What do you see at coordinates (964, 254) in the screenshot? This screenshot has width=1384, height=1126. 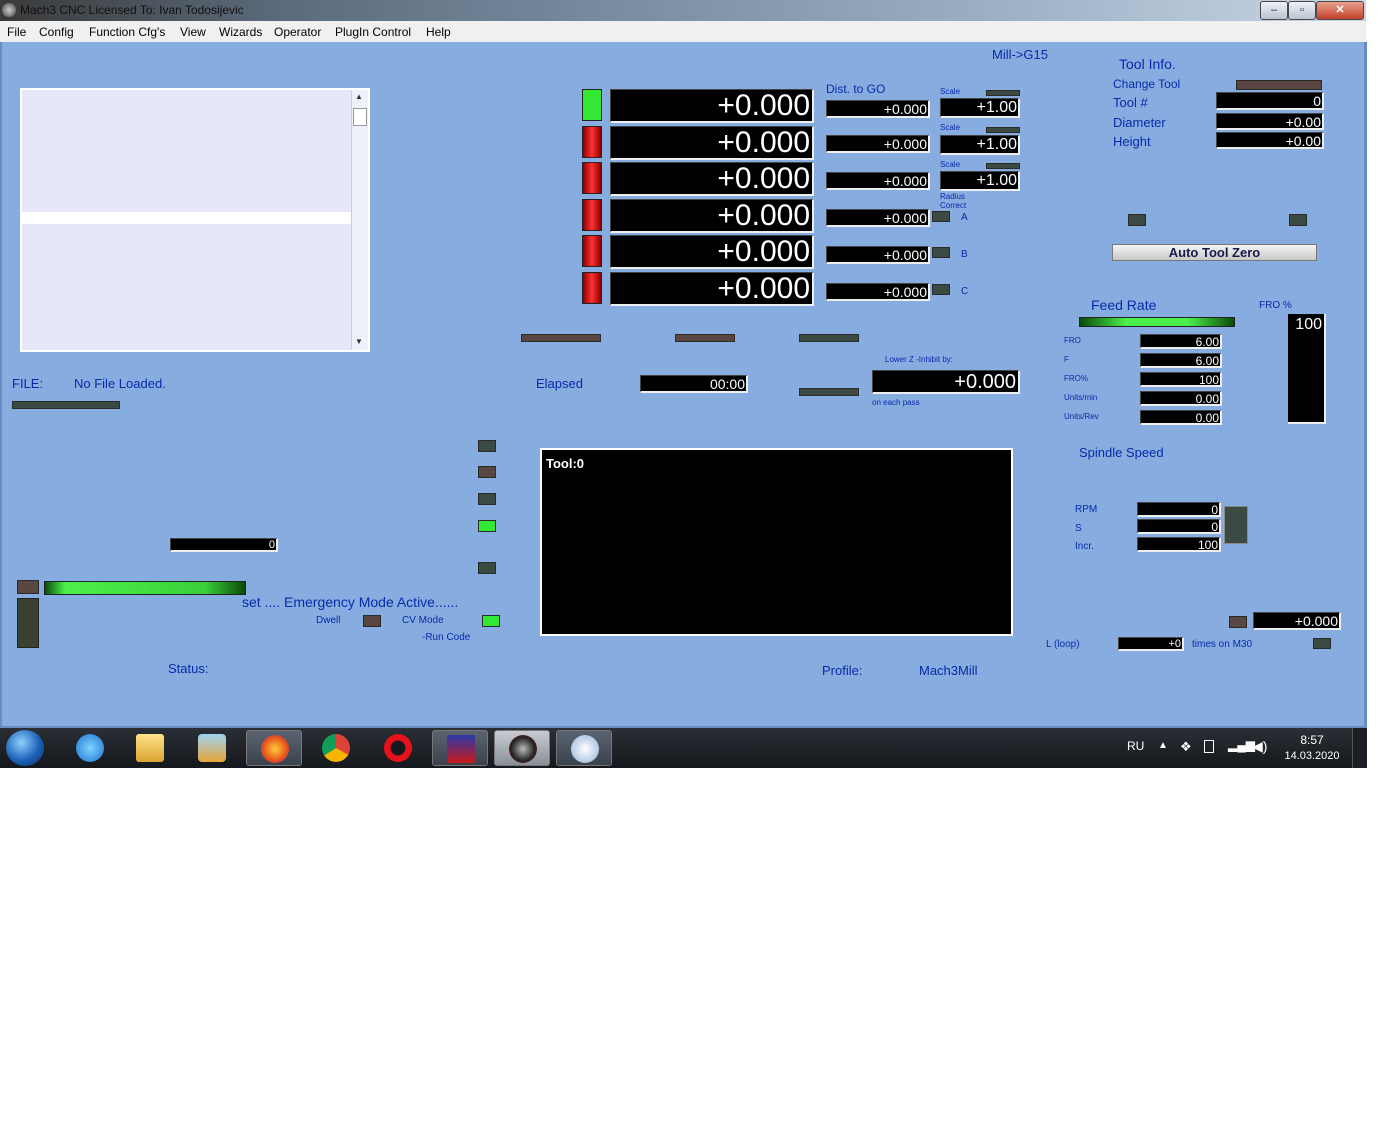 I see `axis-b-label: B` at bounding box center [964, 254].